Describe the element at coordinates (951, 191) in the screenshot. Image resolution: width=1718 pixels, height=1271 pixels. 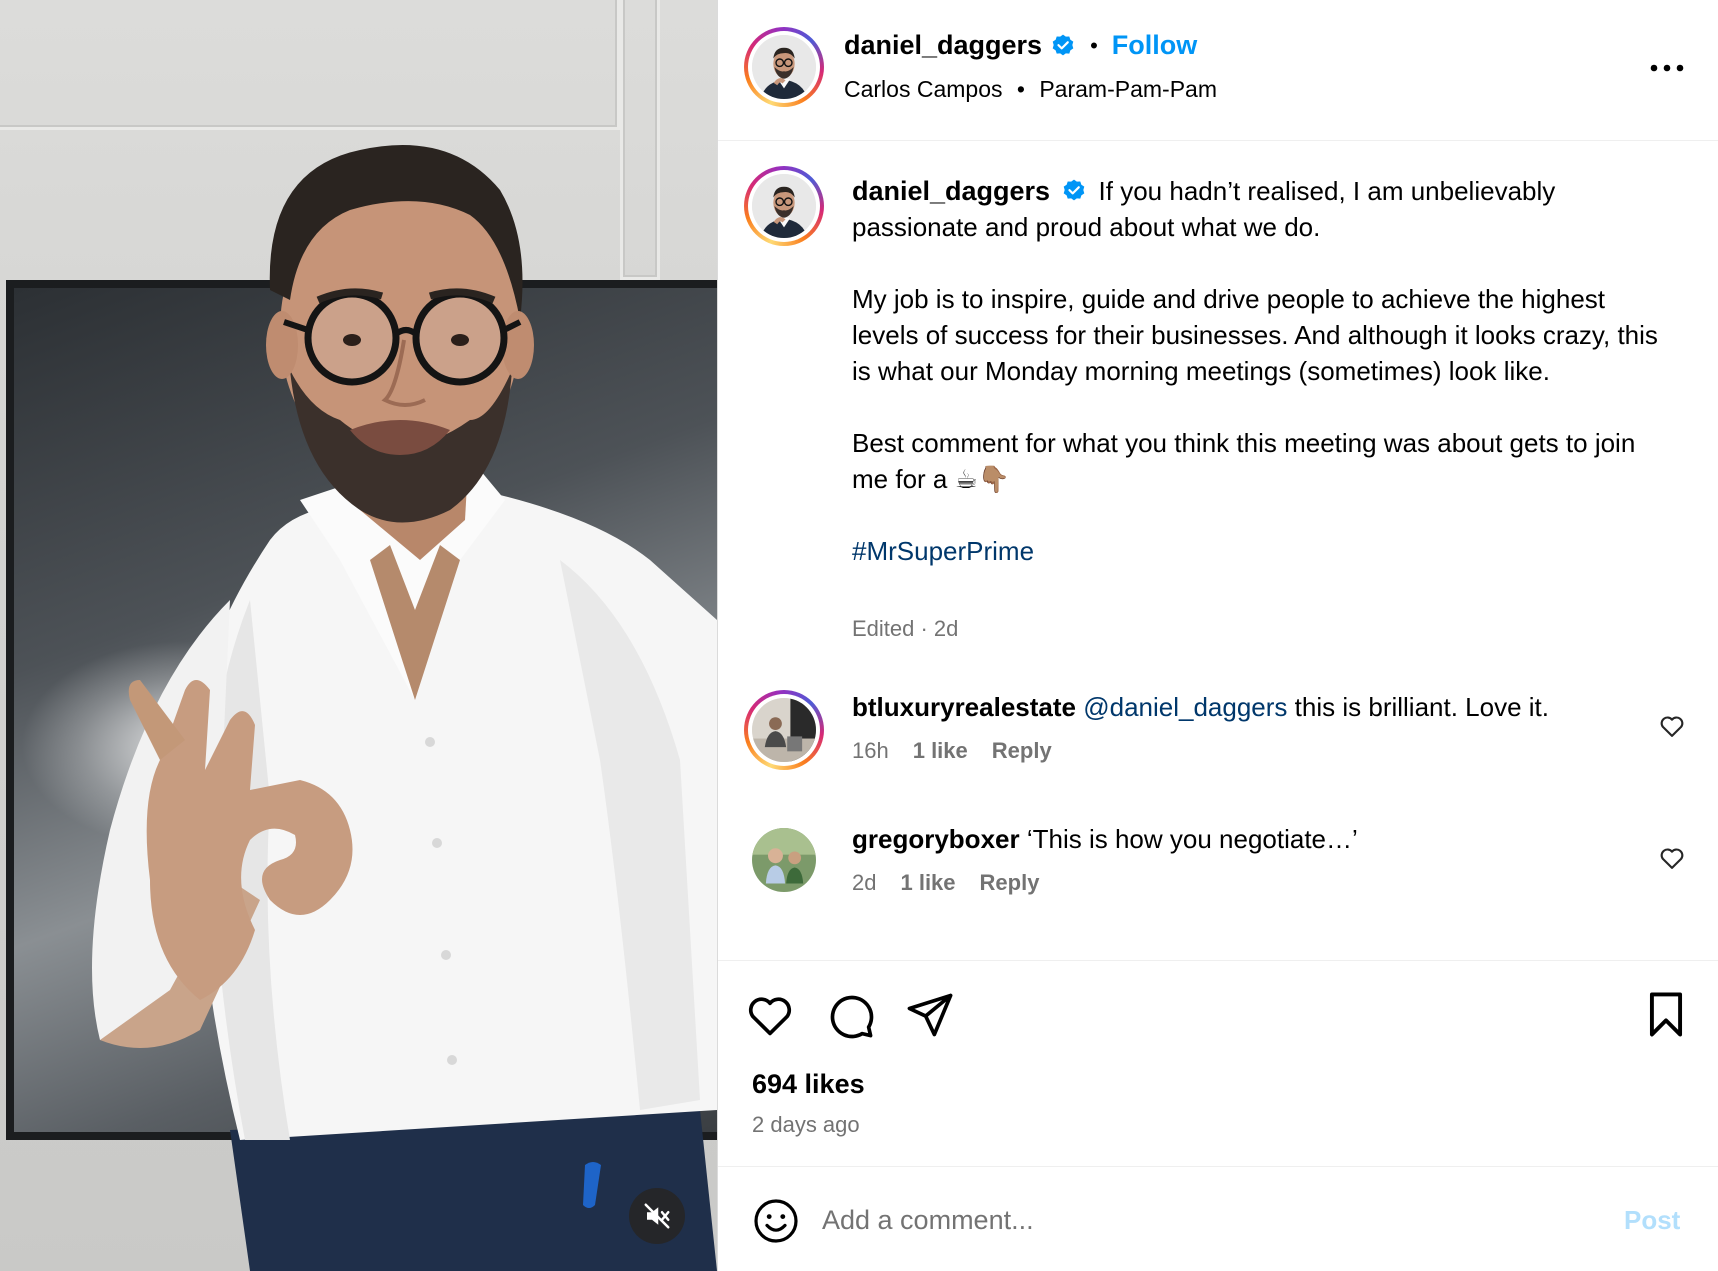
I see `caption-username: daniel_daggers` at that location.